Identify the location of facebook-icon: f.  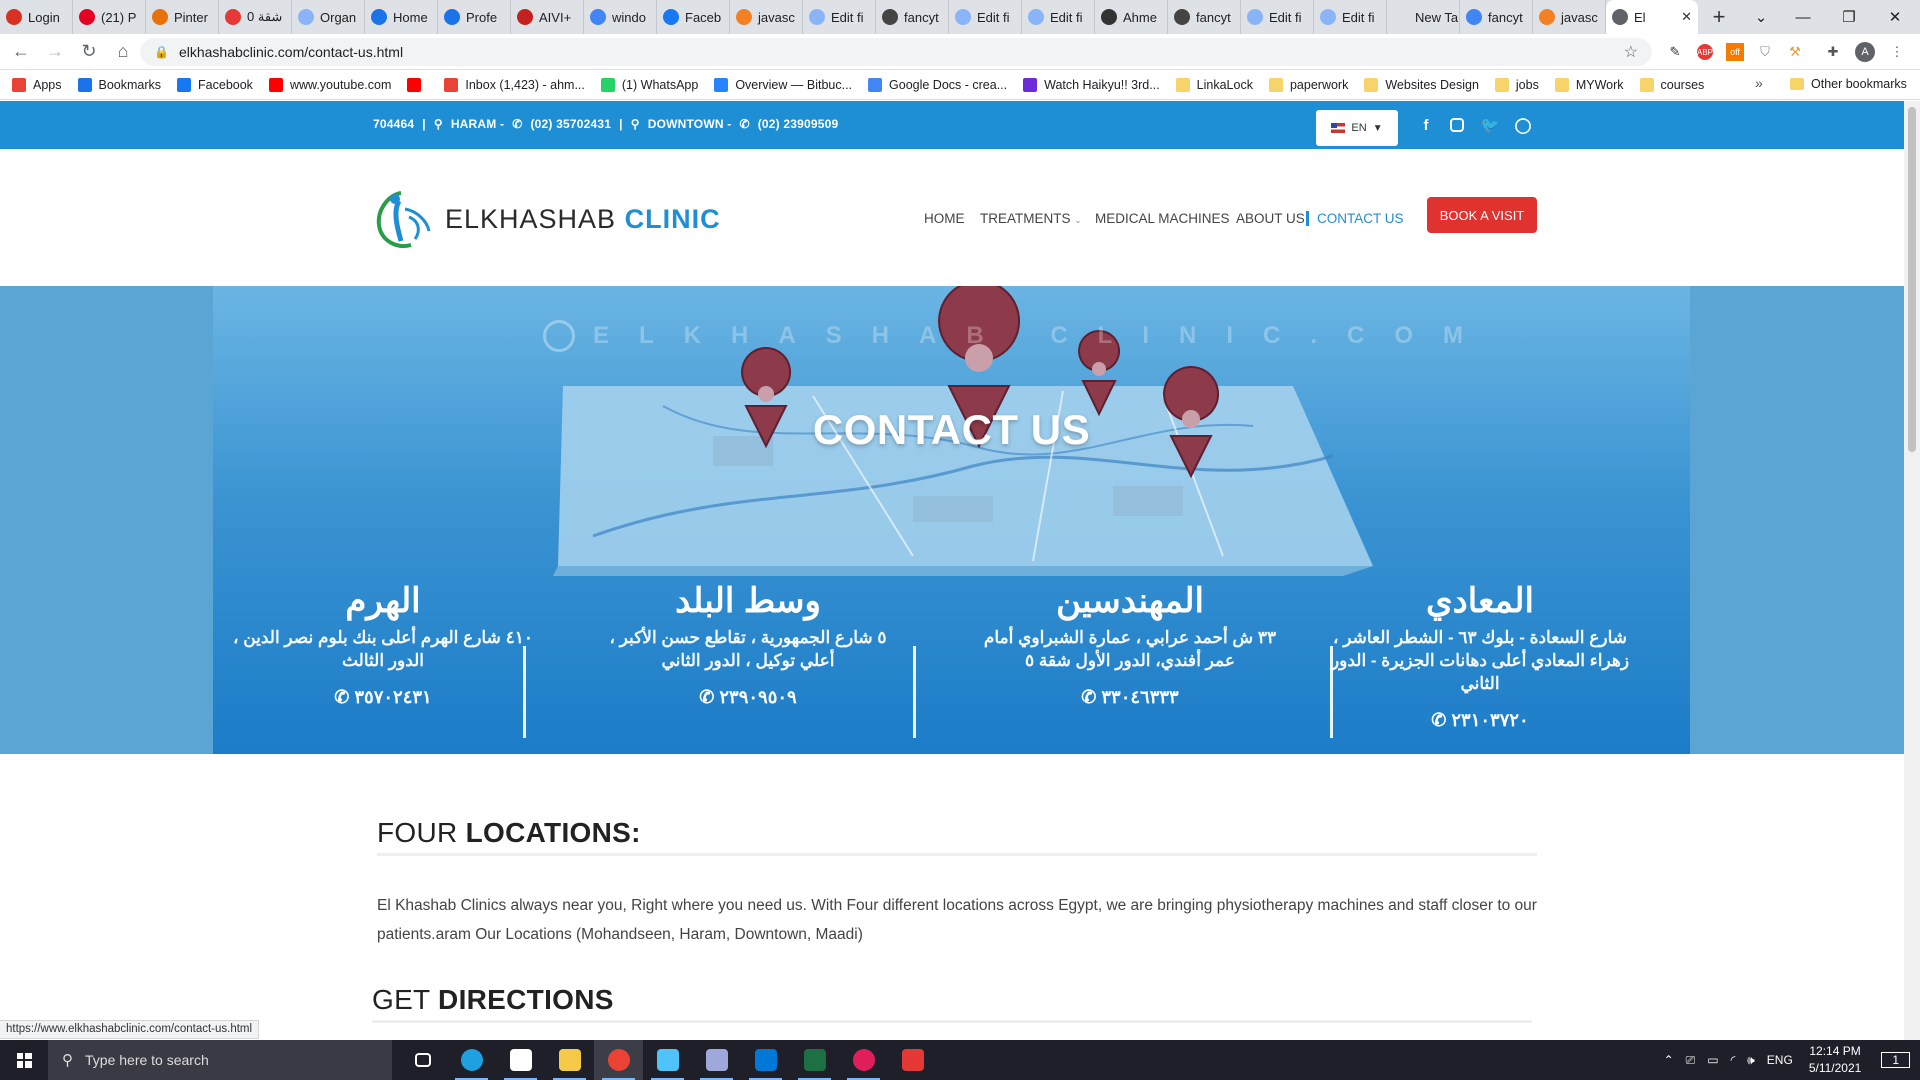
(1426, 125).